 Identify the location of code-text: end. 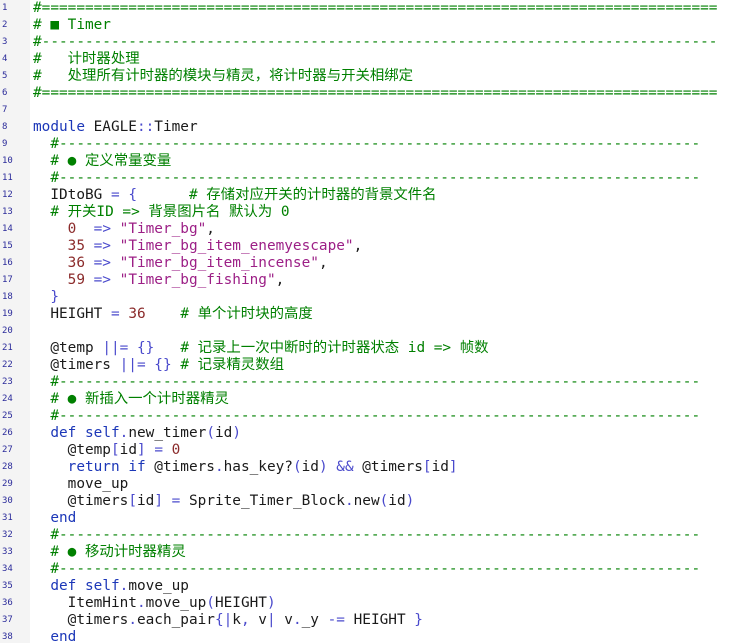
(54, 636).